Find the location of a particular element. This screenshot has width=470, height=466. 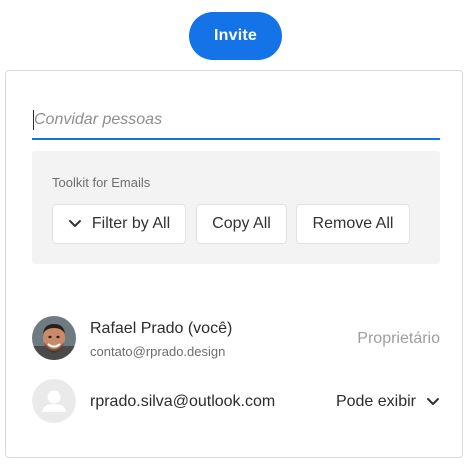

person-email: rprado.silva@outlook.com is located at coordinates (183, 401).